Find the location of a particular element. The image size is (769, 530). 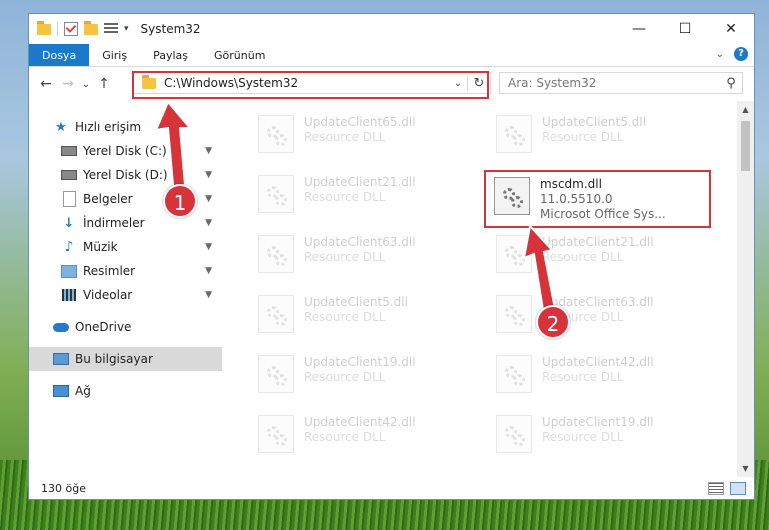

music-icon: ♪ is located at coordinates (69, 247).